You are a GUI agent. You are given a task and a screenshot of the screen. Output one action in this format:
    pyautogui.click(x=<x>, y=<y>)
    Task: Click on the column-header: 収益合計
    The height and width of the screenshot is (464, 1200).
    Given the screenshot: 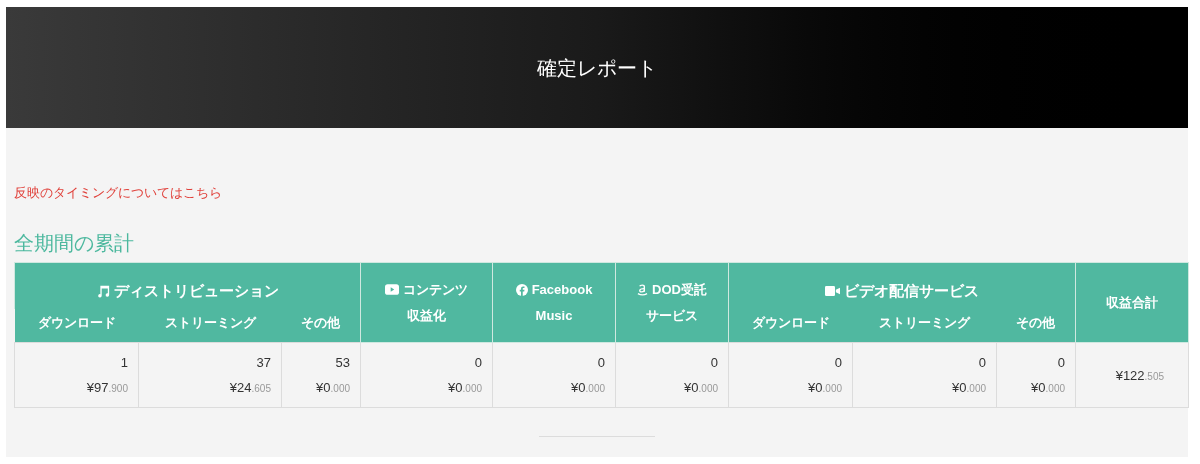 What is the action you would take?
    pyautogui.click(x=1132, y=302)
    